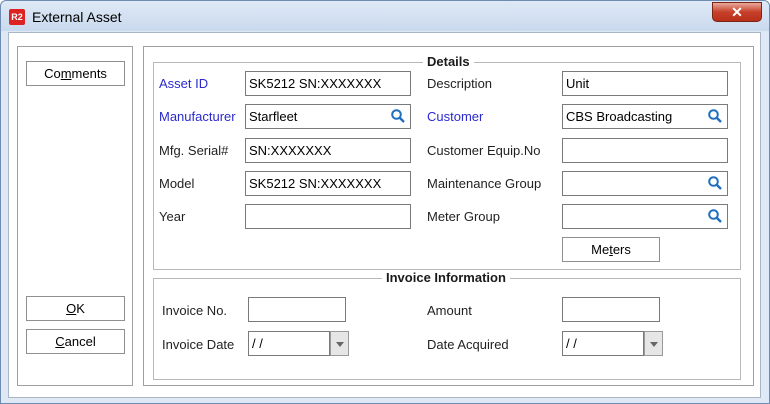 The image size is (770, 404). Describe the element at coordinates (448, 61) in the screenshot. I see `details-legend: Details` at that location.